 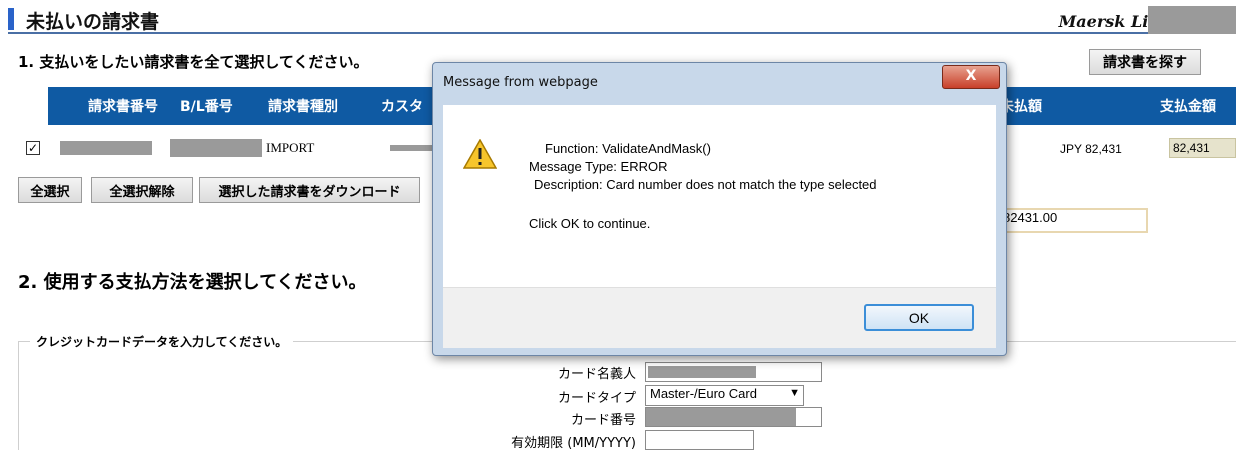 What do you see at coordinates (1192, 20) in the screenshot?
I see `brand-redaction` at bounding box center [1192, 20].